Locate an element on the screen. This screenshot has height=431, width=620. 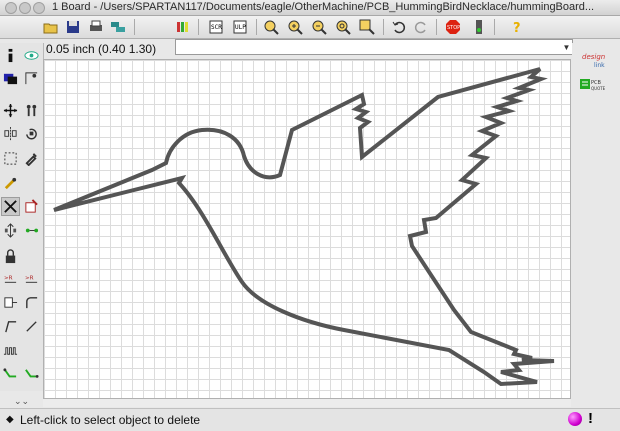
svg-text: QUOTE is located at coordinates (598, 88).